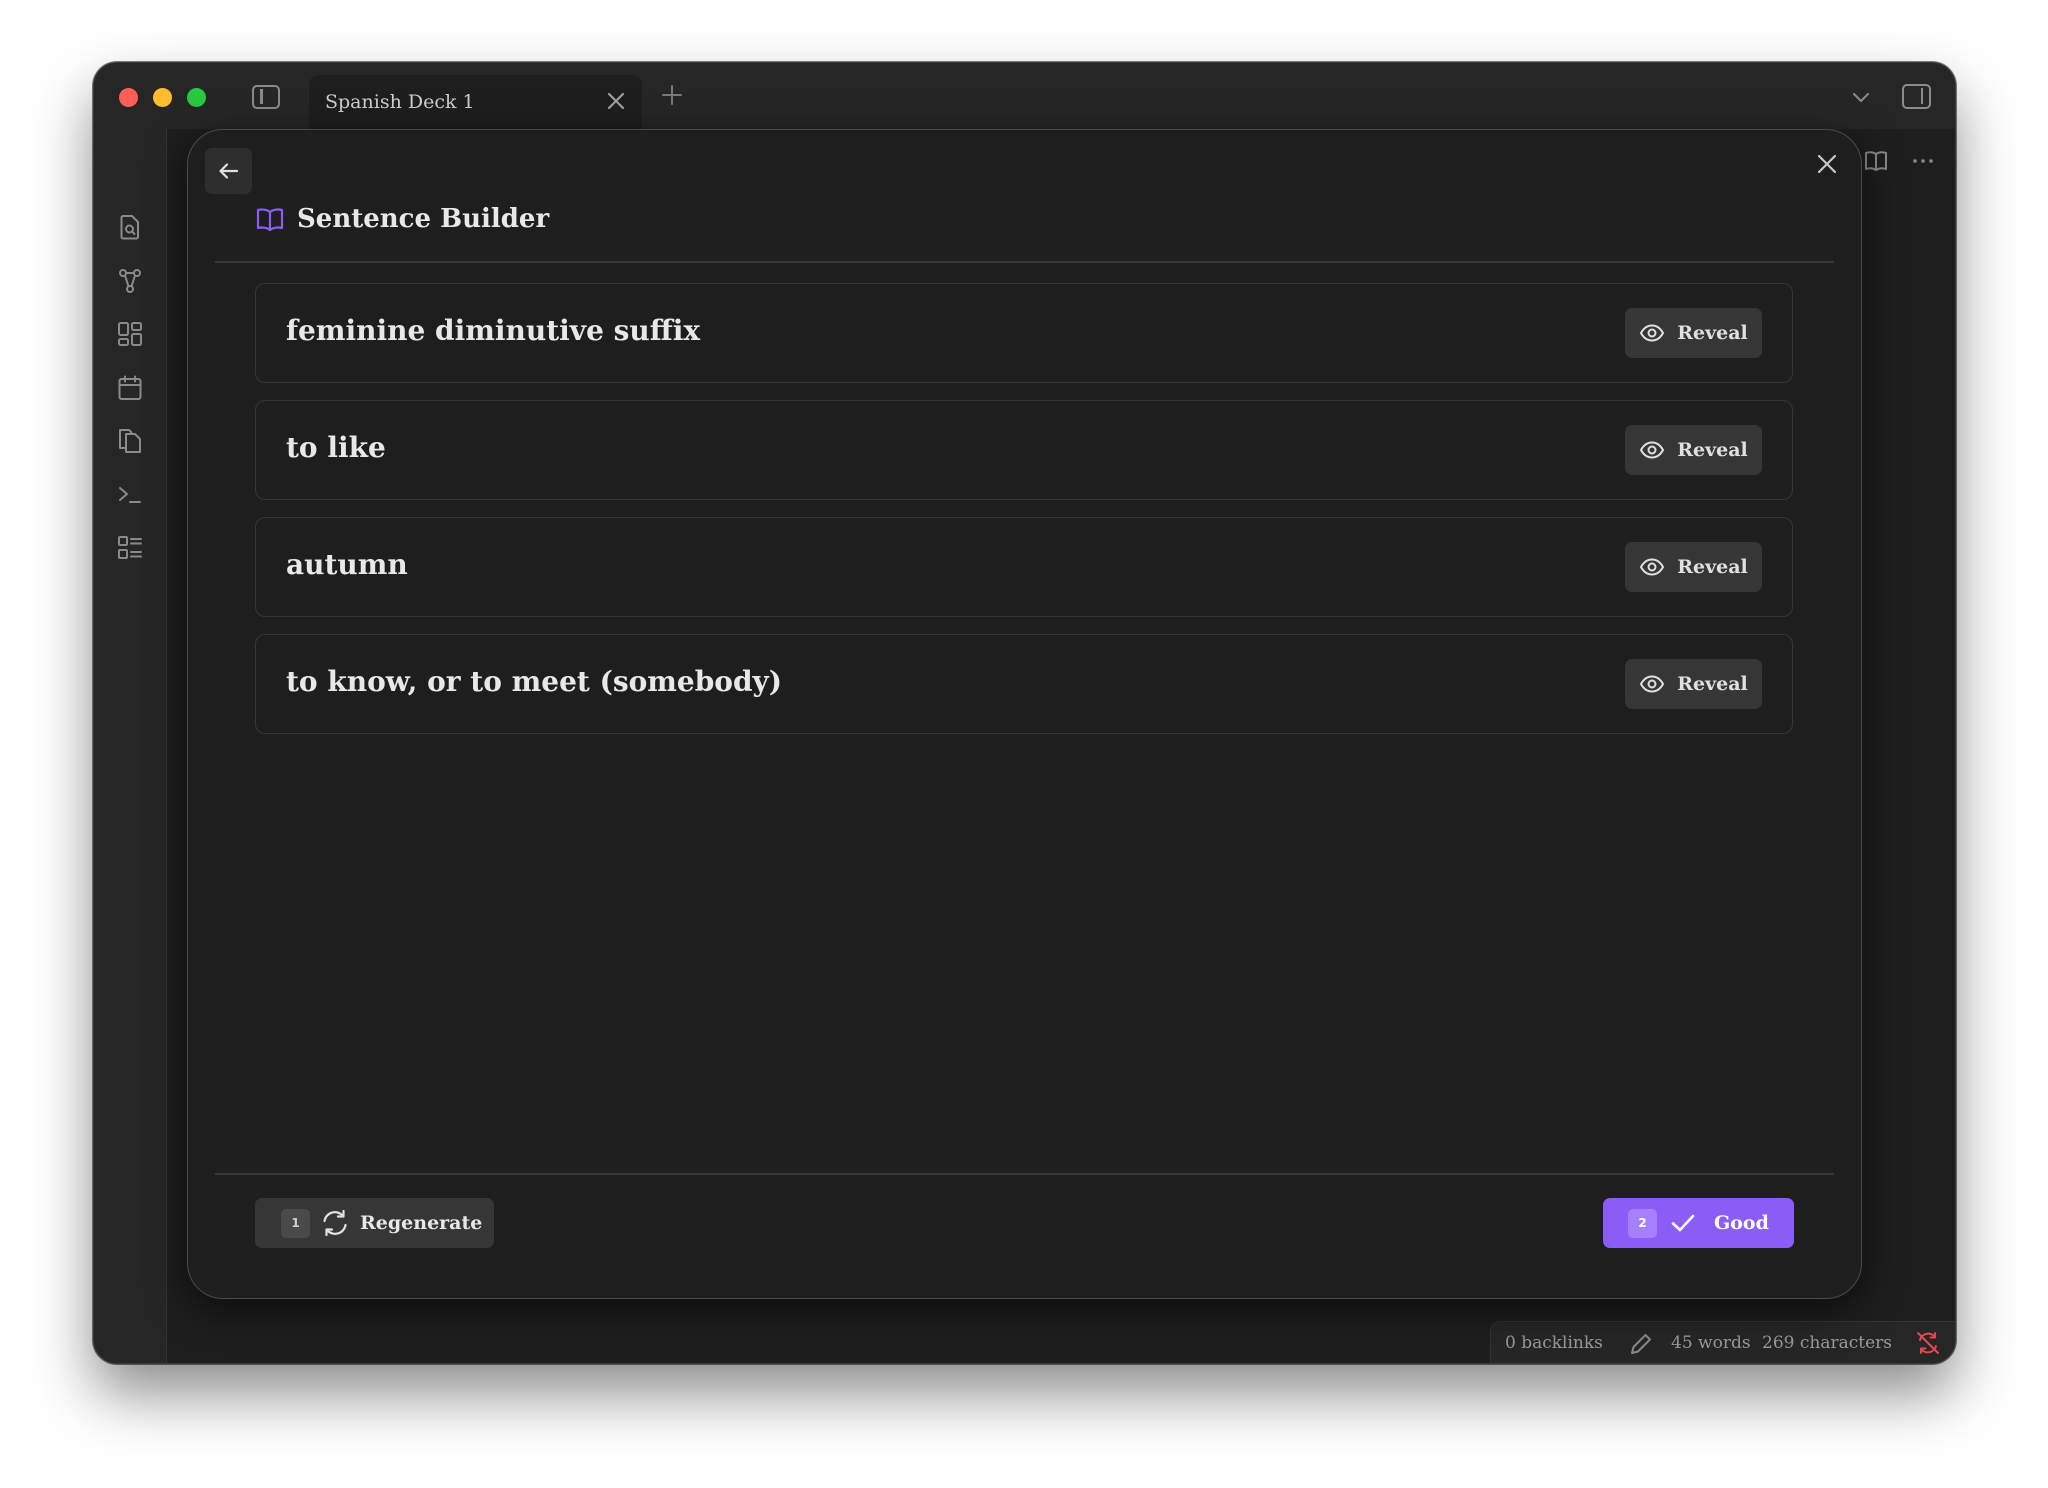 The height and width of the screenshot is (1488, 2048). Describe the element at coordinates (1024, 684) in the screenshot. I see `flashcard: to know, or to meet (somebody) Reveal` at that location.